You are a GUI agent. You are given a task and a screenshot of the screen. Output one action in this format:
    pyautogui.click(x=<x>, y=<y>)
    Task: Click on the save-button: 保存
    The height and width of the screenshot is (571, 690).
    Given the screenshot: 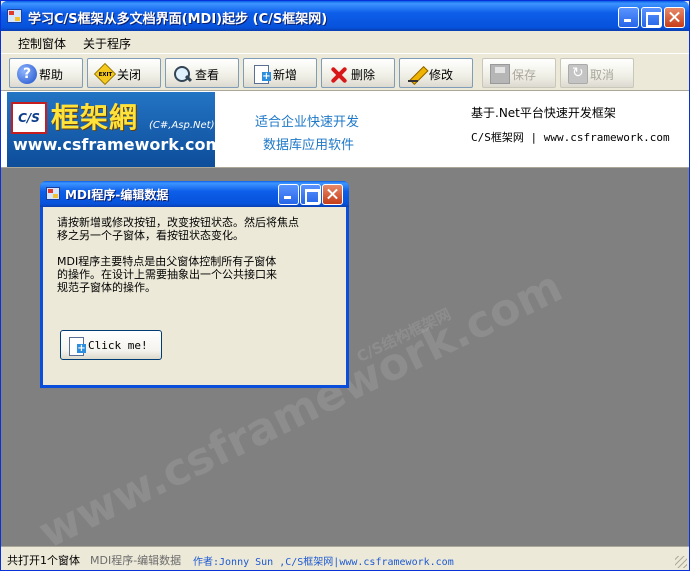 What is the action you would take?
    pyautogui.click(x=519, y=73)
    